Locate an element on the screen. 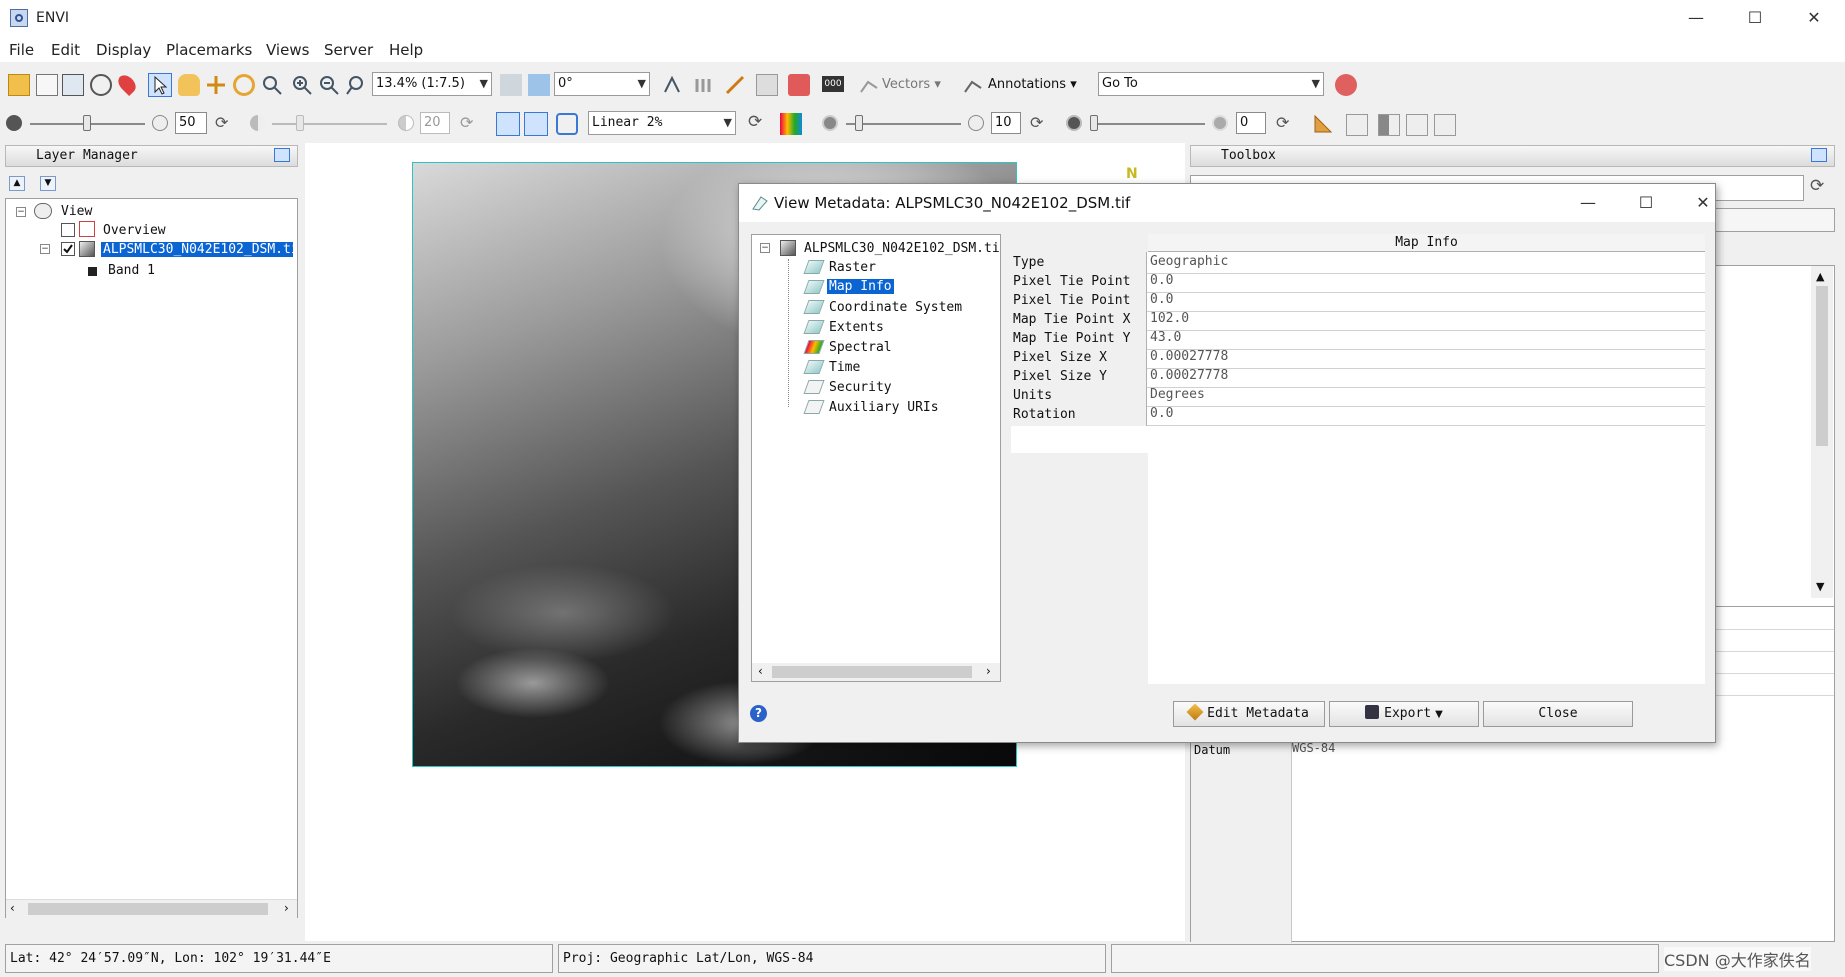 This screenshot has height=977, width=1845. annotations-menu: Annotations ▾ is located at coordinates (1032, 84).